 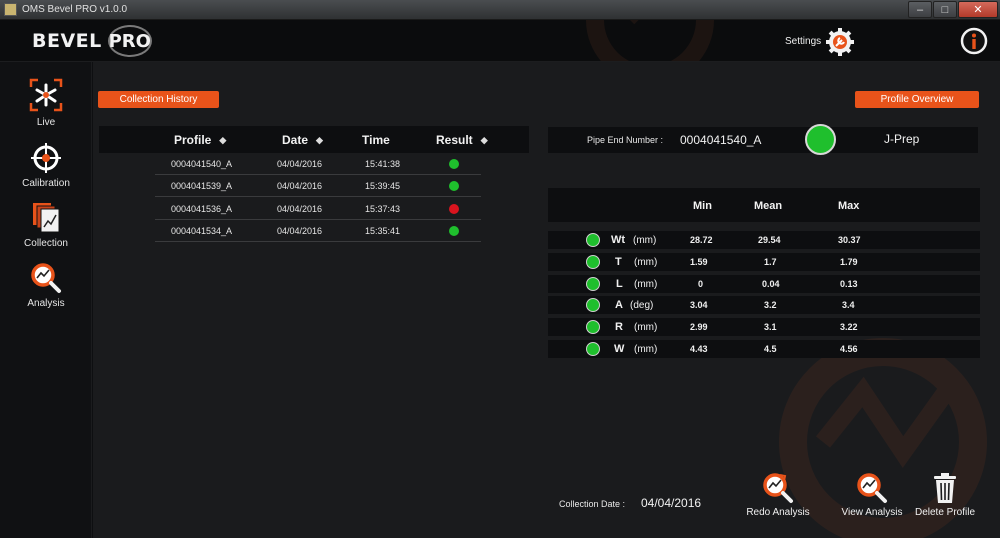 I want to click on stat-max: 4.56, so click(x=849, y=349).